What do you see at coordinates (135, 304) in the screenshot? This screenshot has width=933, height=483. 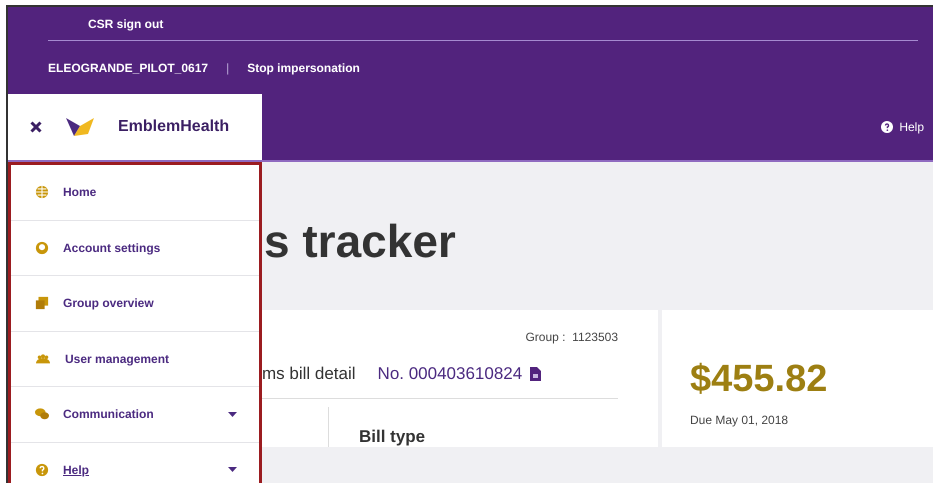 I see `menu-item: Group overview` at bounding box center [135, 304].